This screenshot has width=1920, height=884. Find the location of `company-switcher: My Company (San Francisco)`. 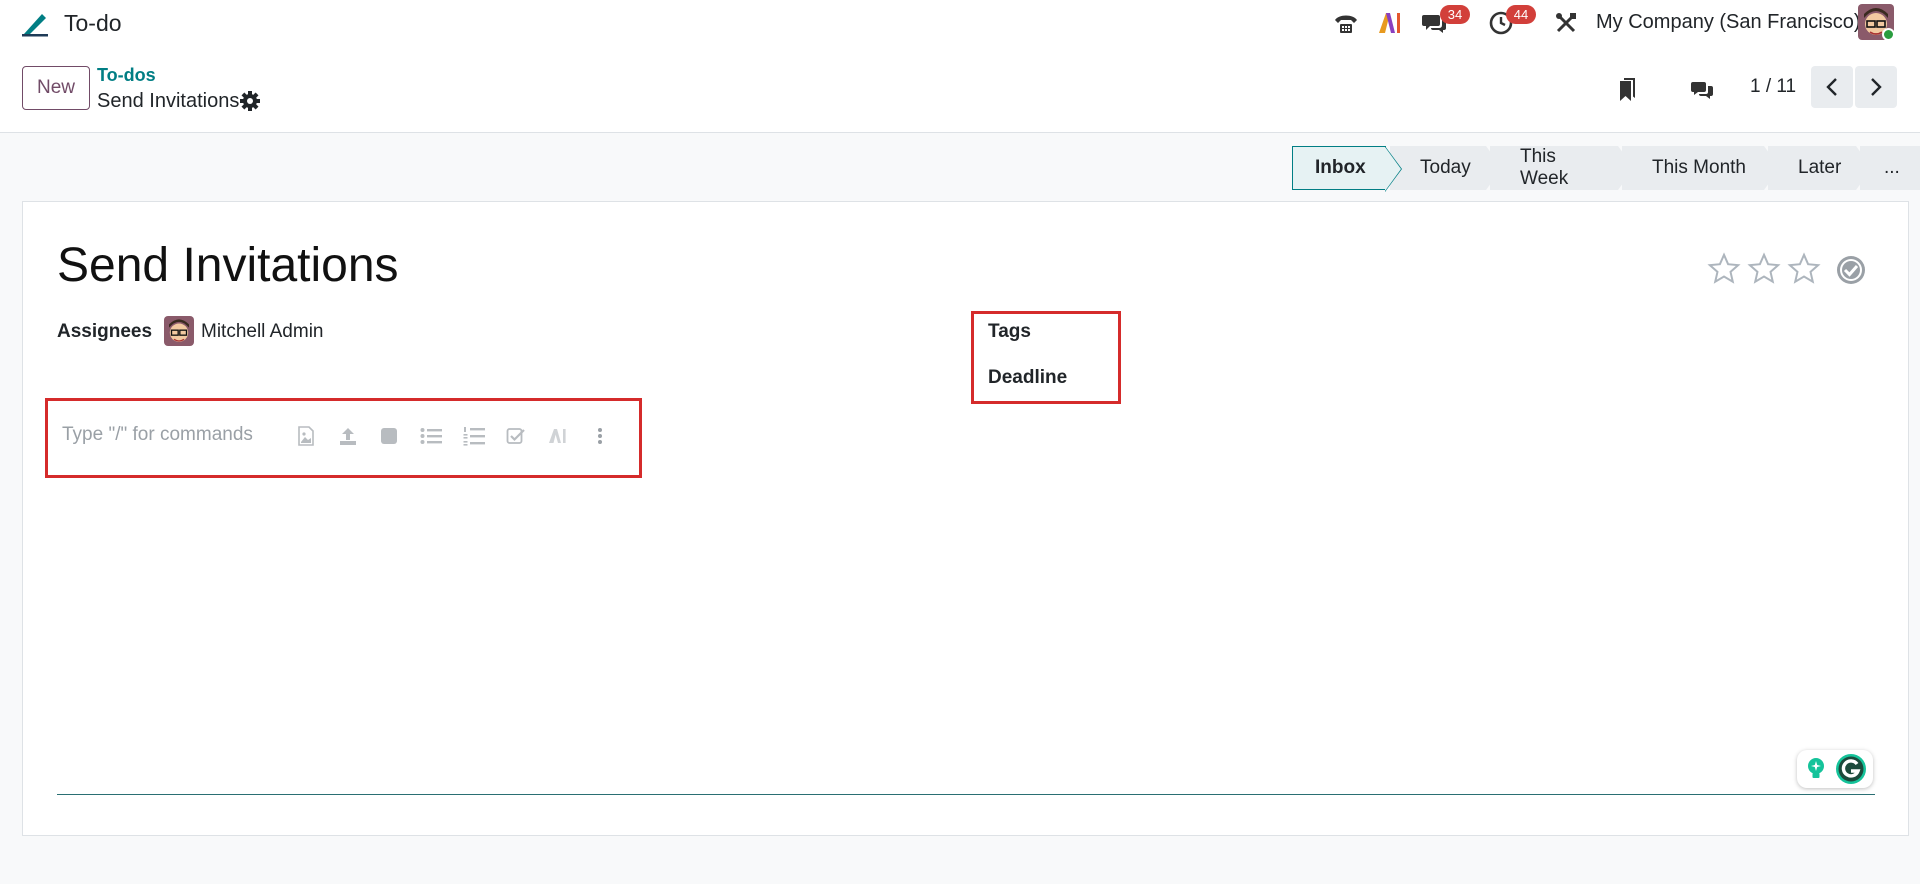

company-switcher: My Company (San Francisco) is located at coordinates (1728, 22).